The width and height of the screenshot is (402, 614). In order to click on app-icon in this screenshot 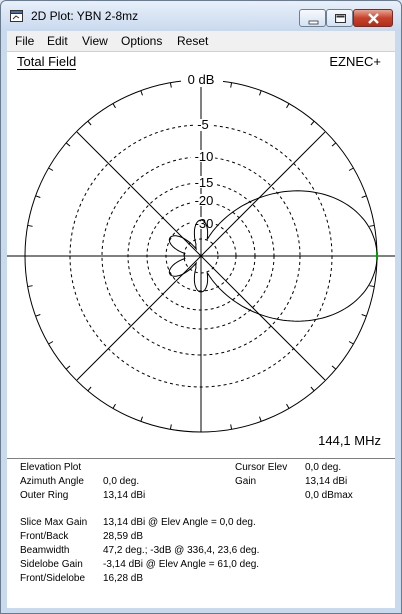, I will do `click(16, 16)`.